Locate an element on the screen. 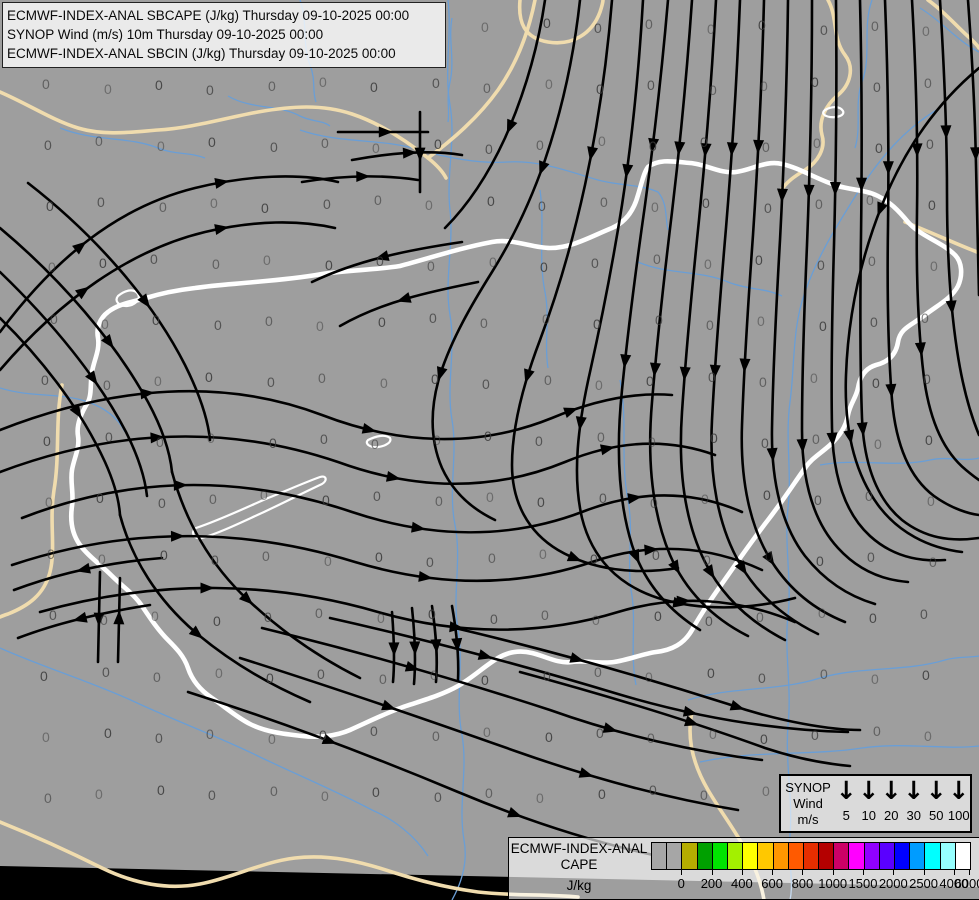  wind-speed-column: ↓ 10 is located at coordinates (869, 803).